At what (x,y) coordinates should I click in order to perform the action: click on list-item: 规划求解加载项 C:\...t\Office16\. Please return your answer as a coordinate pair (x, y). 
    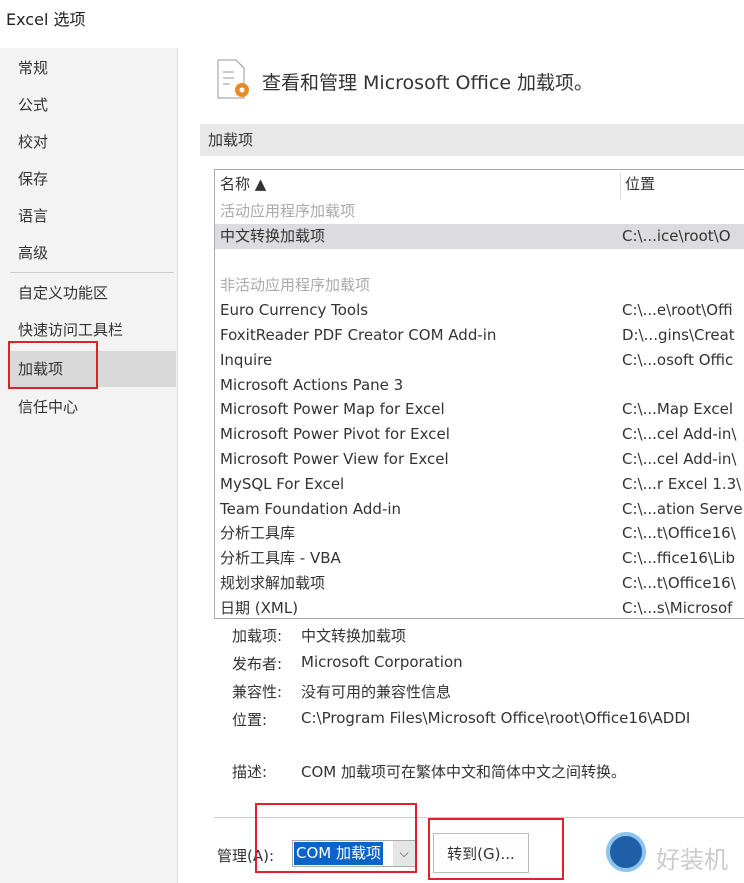
    Looking at the image, I should click on (479, 583).